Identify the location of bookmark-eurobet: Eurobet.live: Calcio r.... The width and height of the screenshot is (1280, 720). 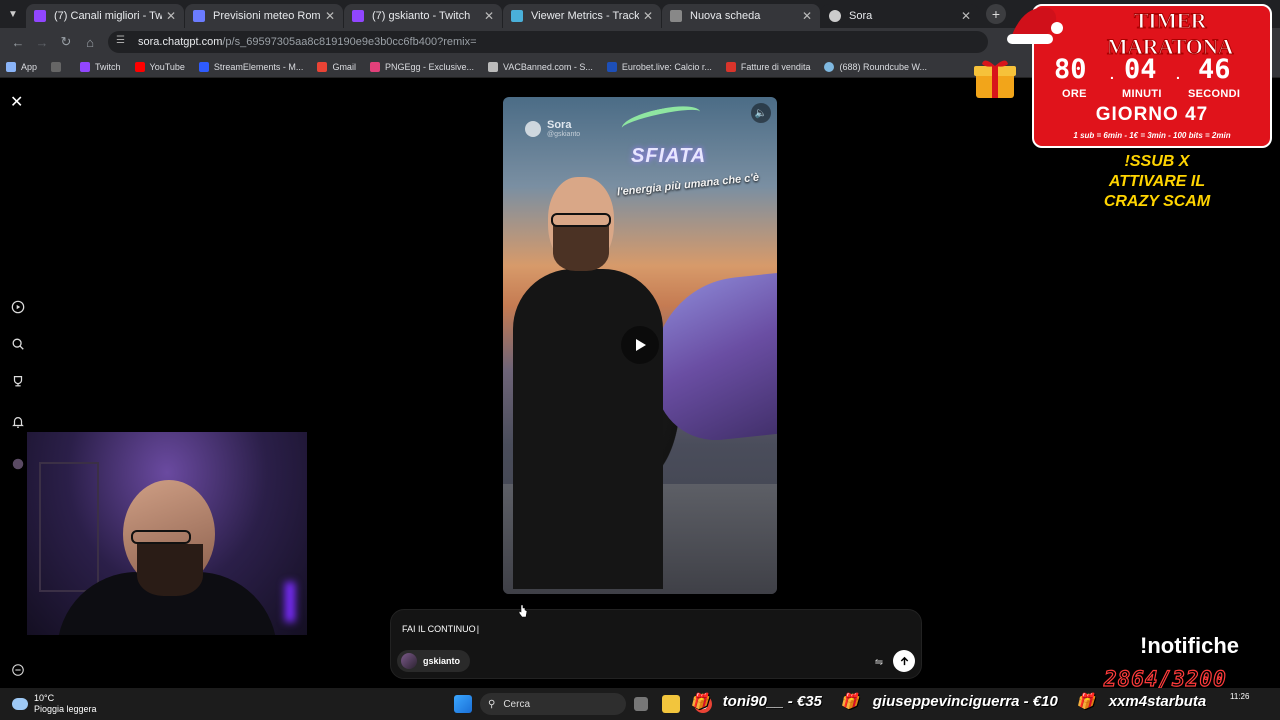
(659, 66).